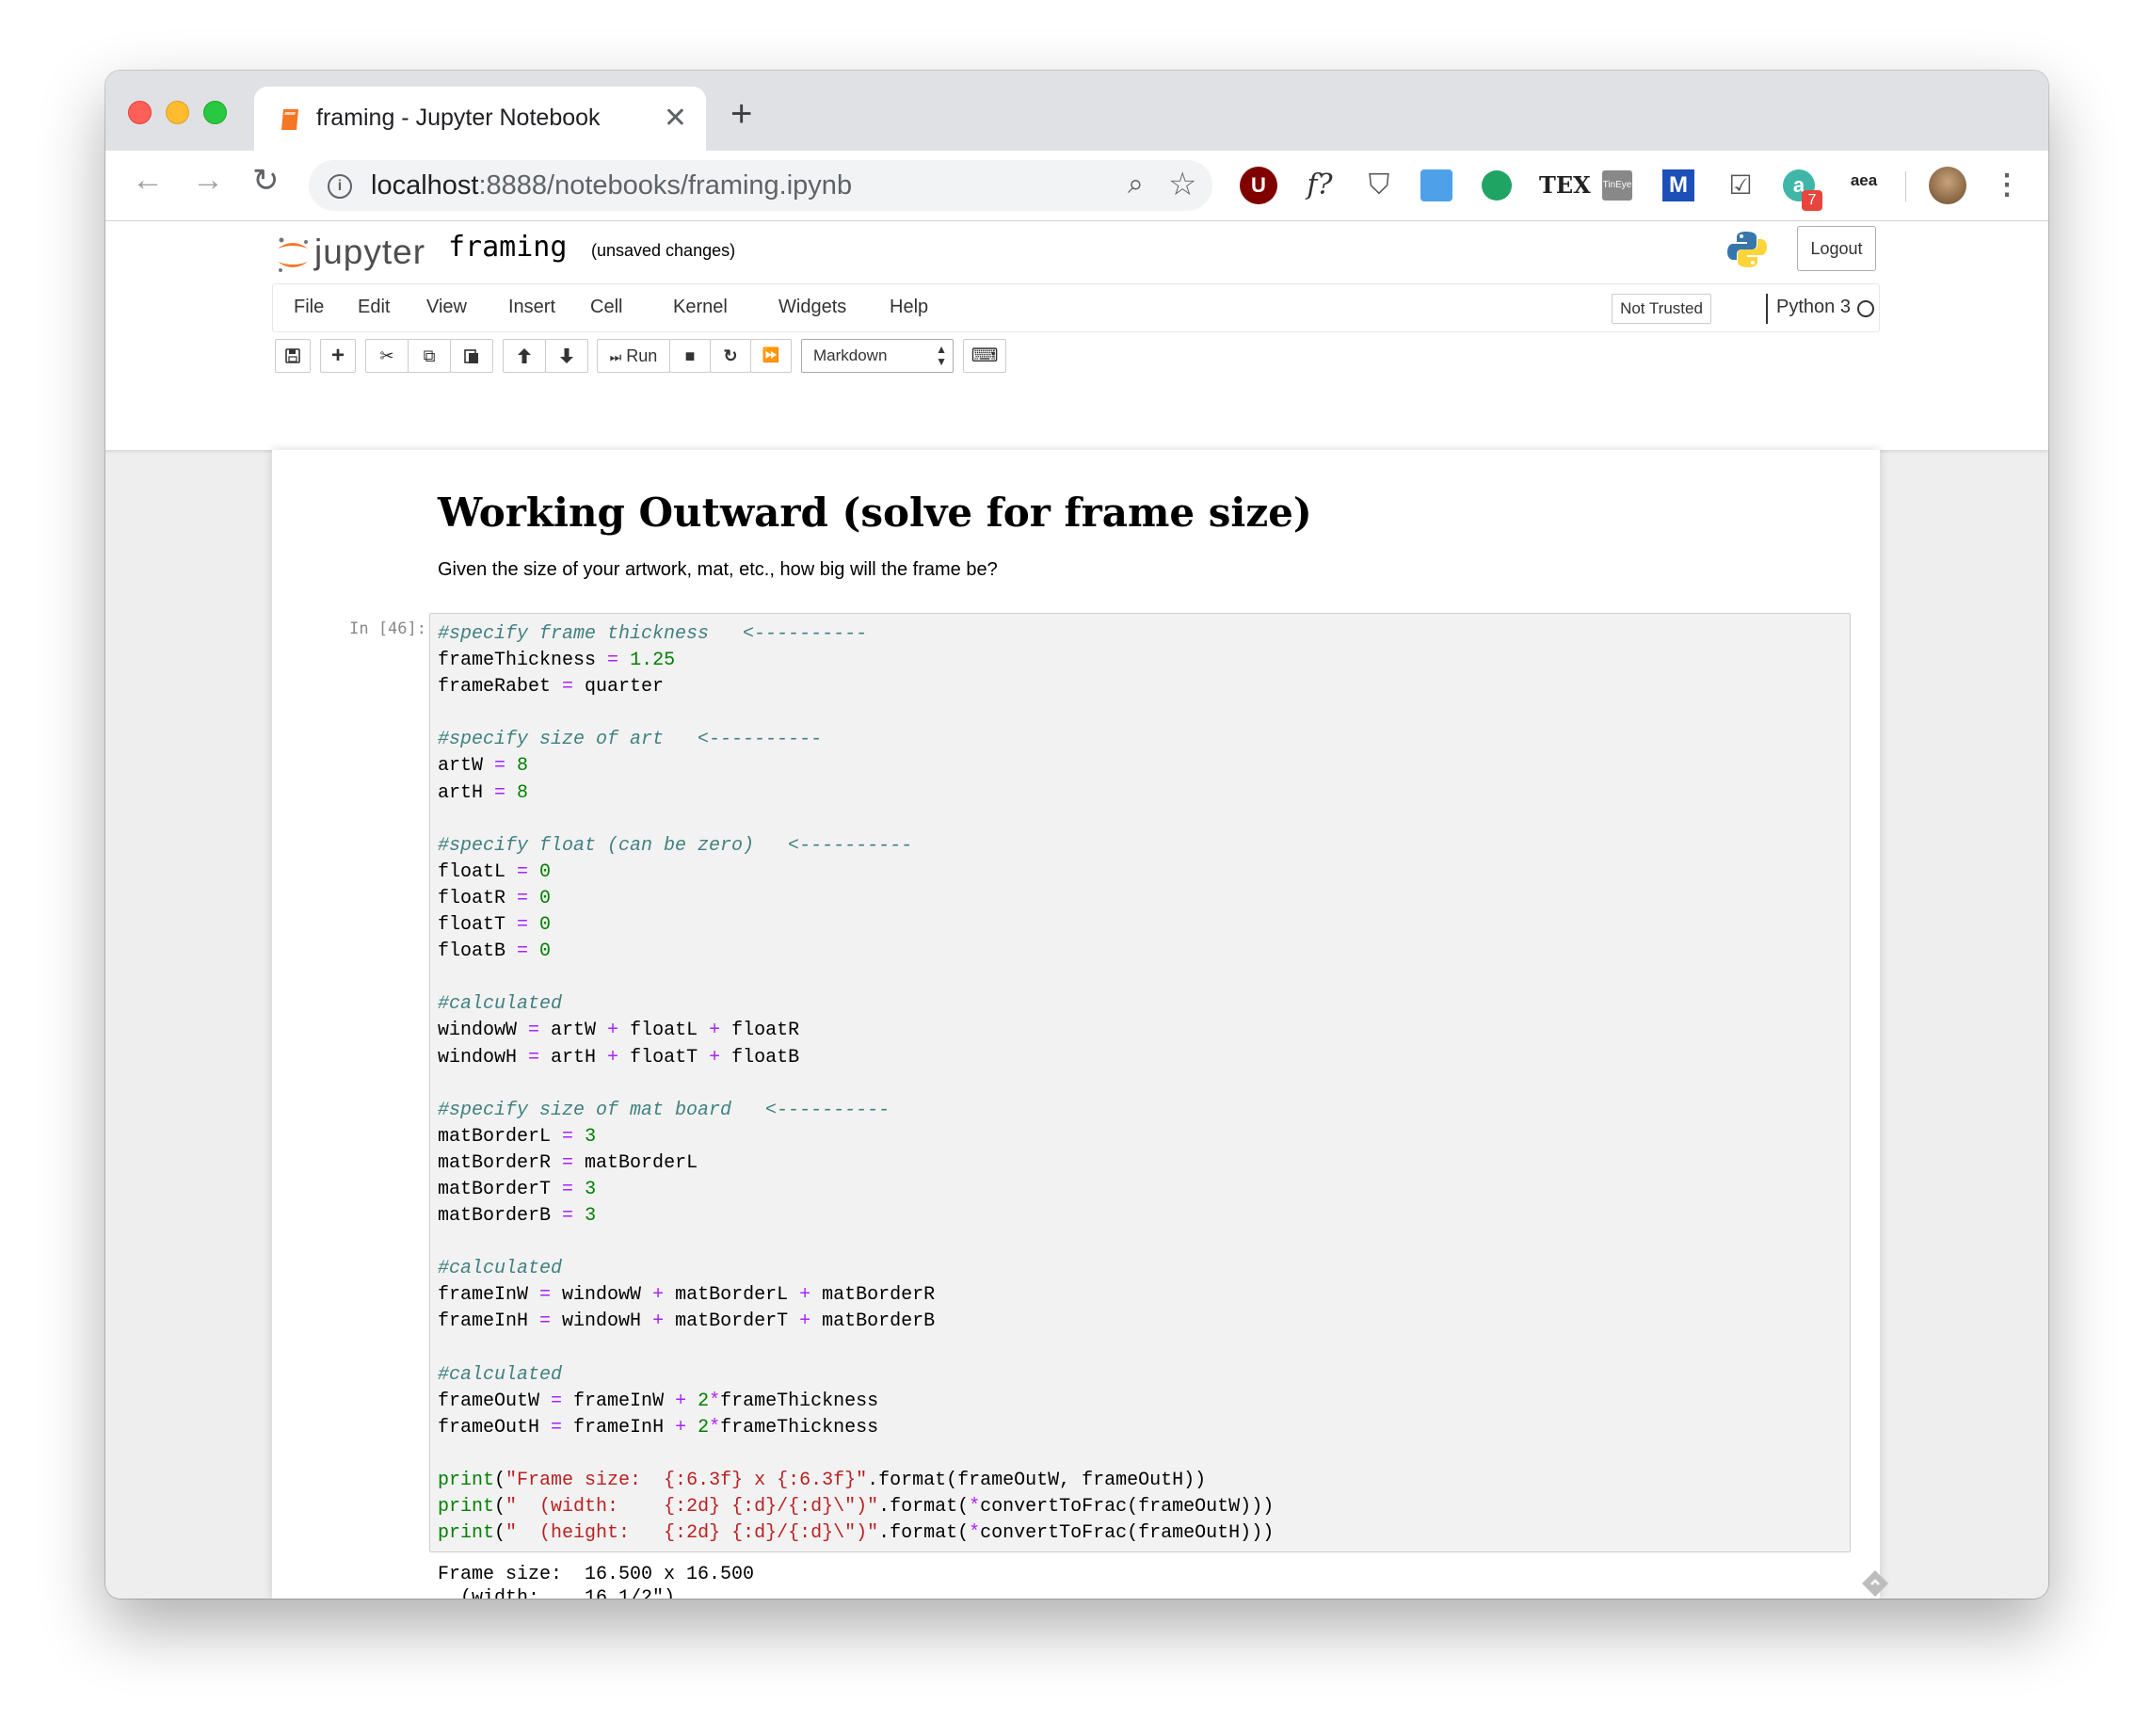 The image size is (2150, 1736). Describe the element at coordinates (856, 899) in the screenshot. I see `code-line: floatR = 0` at that location.